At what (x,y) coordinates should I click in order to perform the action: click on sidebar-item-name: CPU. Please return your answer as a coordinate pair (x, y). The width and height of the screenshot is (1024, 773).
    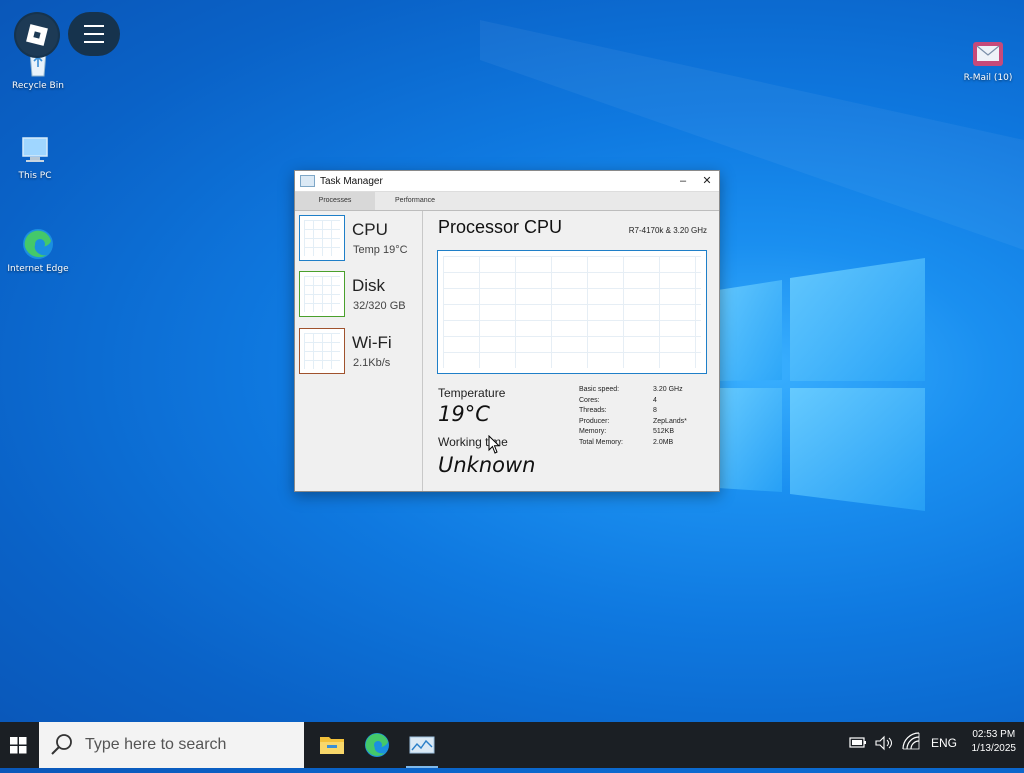
    Looking at the image, I should click on (370, 229).